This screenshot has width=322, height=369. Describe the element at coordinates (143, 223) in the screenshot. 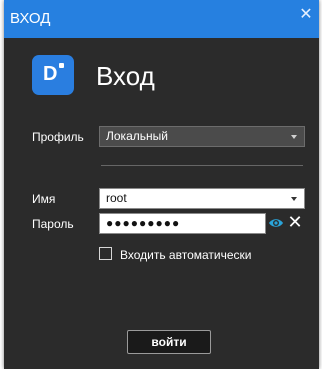

I see `password-value: ●●●●●●●●●` at that location.